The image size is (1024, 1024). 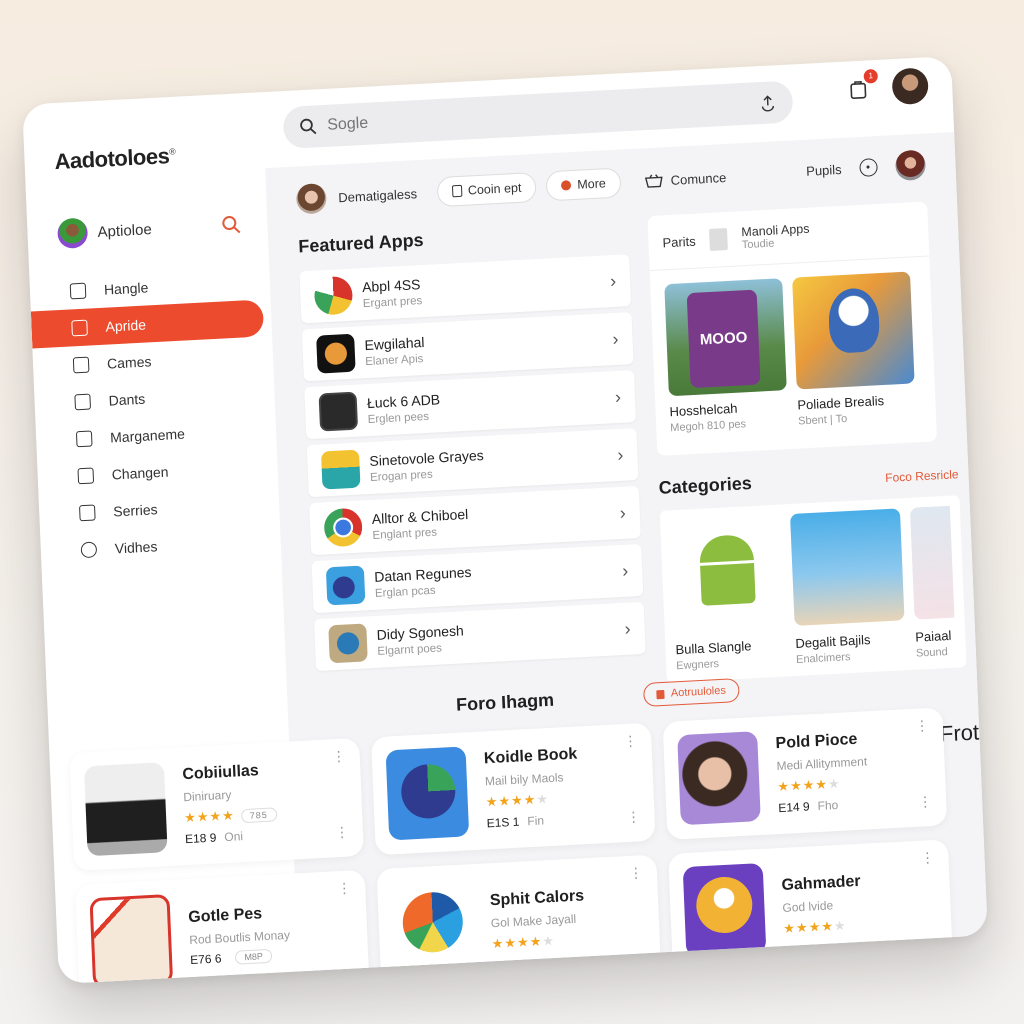 I want to click on logo-registered-mark: ®, so click(x=172, y=151).